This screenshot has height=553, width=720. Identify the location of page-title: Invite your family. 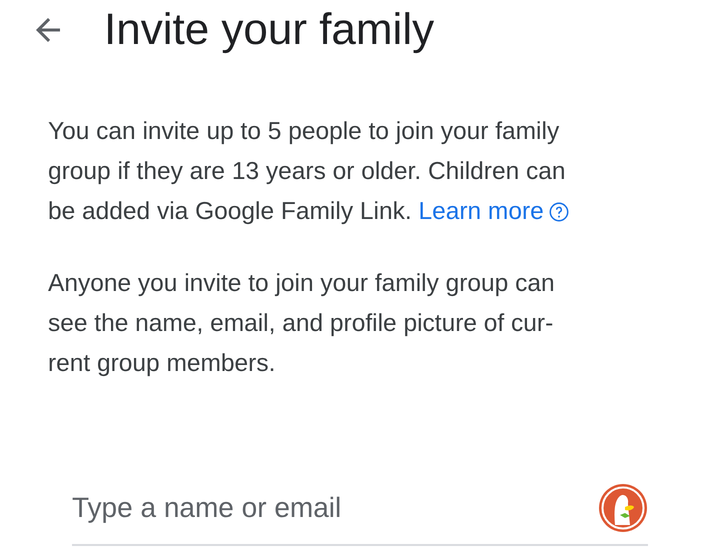
(269, 30).